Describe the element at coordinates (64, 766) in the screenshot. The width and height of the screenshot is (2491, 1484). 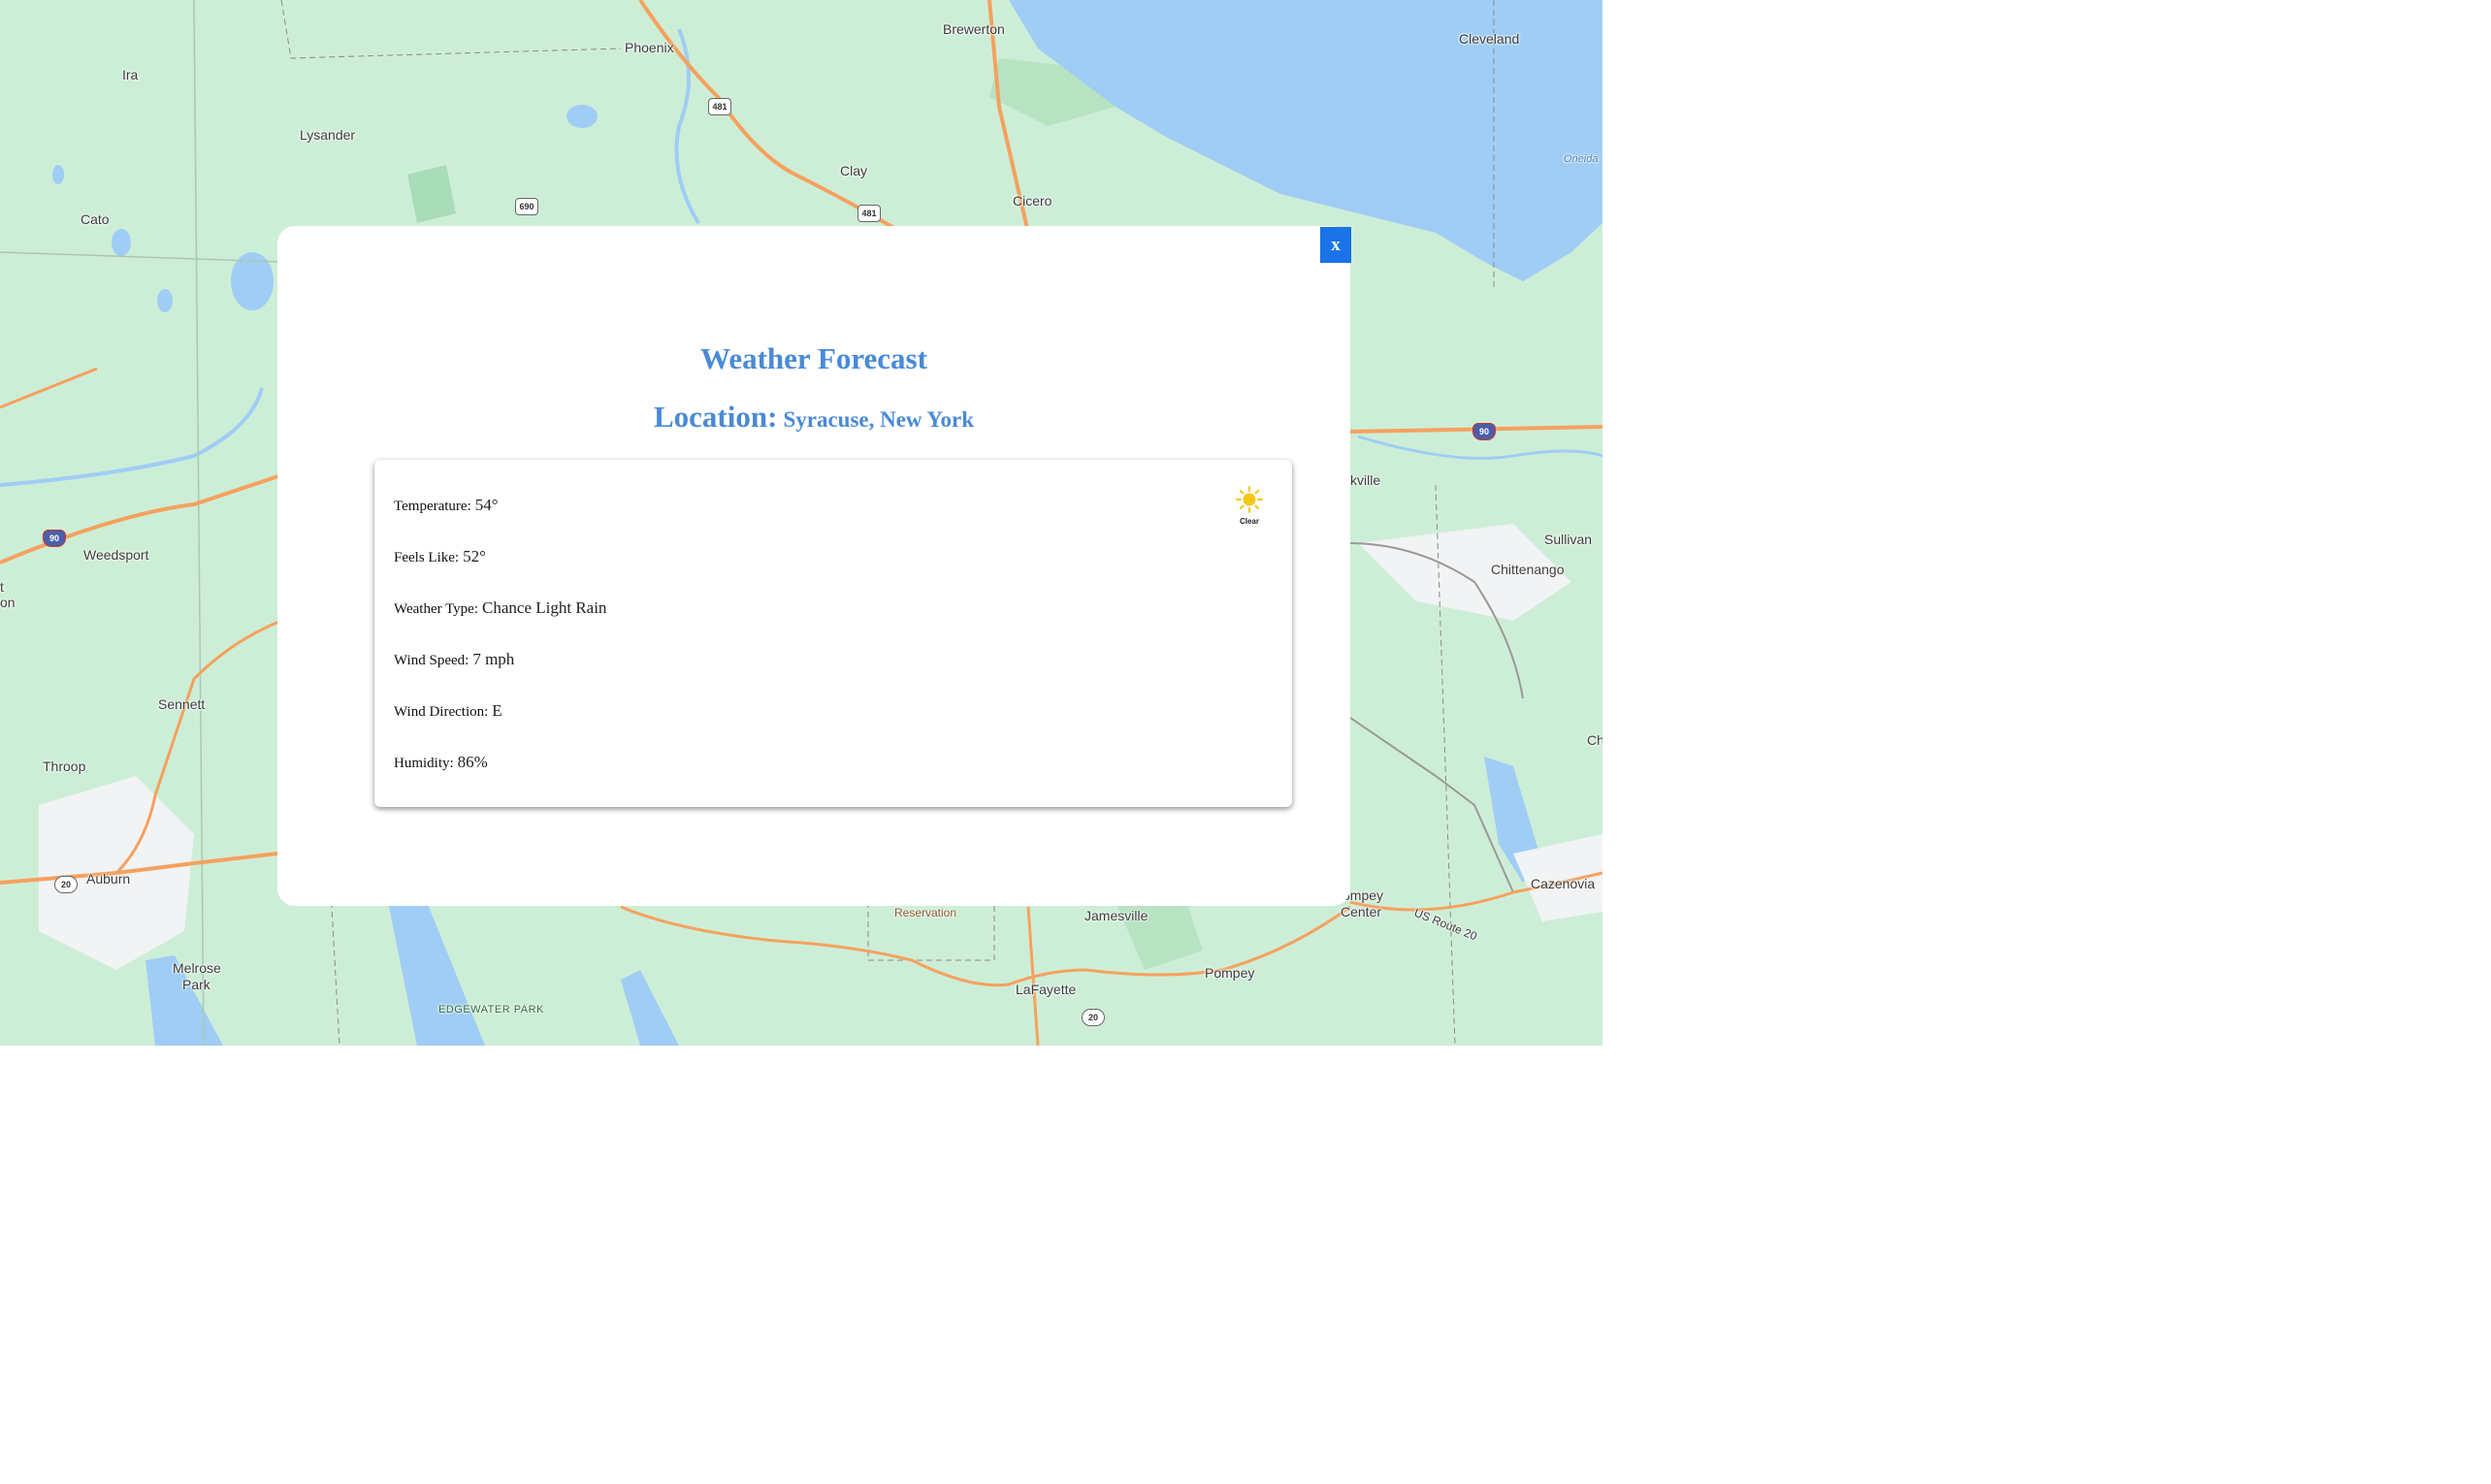
I see `place-label-throop: Throop` at that location.